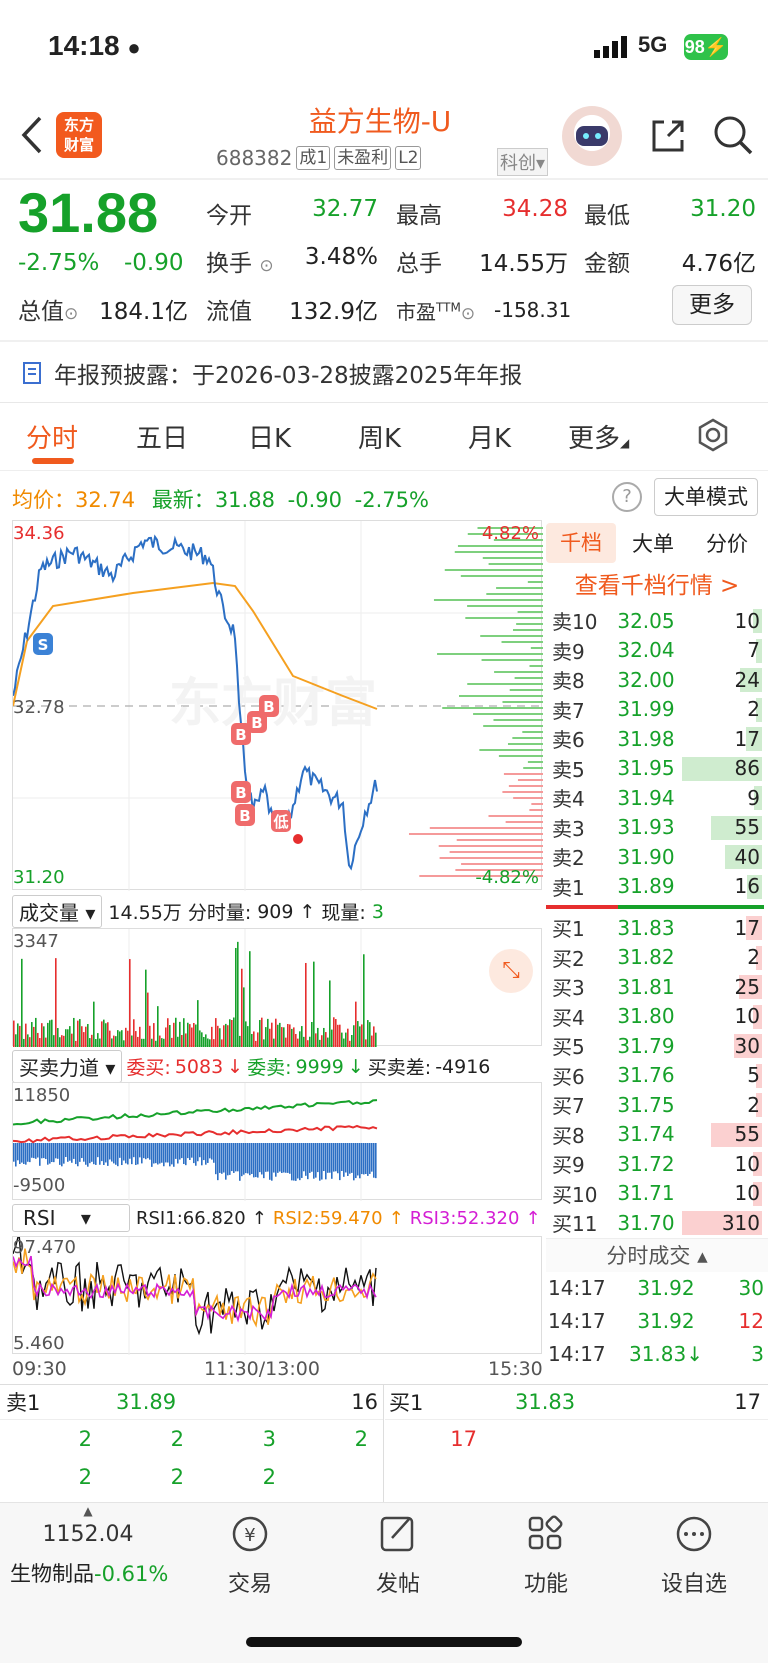 The image size is (768, 1663). I want to click on view-orderbook-link: 查看千档行情 >, so click(657, 586).